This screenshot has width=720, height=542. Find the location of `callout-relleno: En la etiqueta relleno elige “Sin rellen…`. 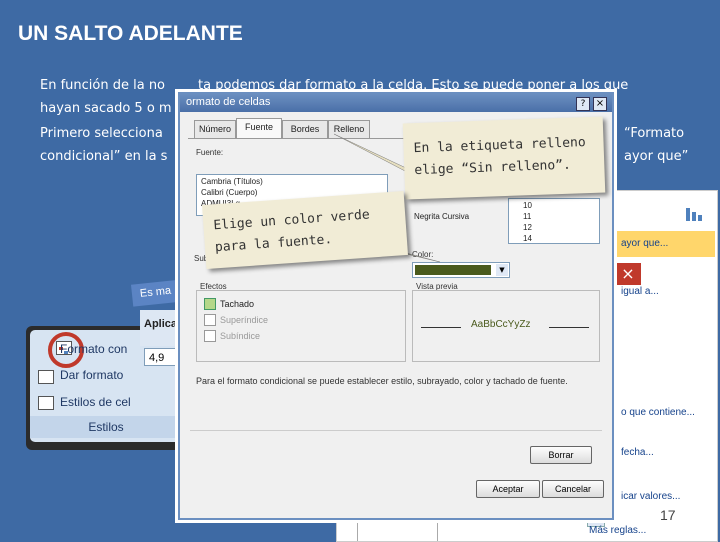

callout-relleno: En la etiqueta relleno elige “Sin rellen… is located at coordinates (504, 158).